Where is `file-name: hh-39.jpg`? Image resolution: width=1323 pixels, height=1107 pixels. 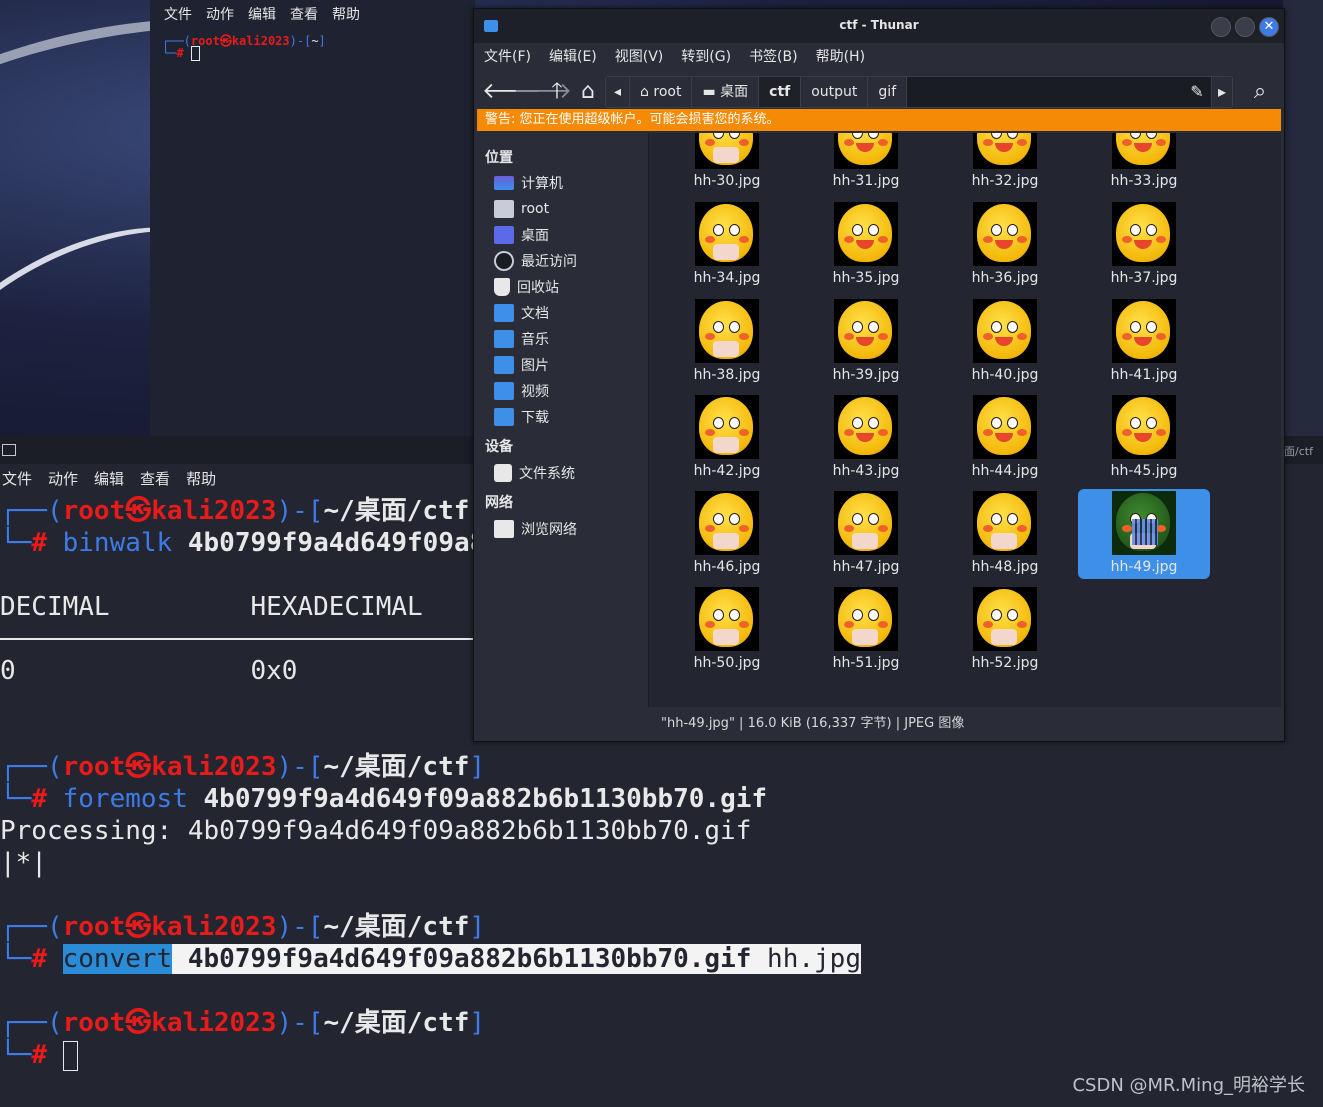 file-name: hh-39.jpg is located at coordinates (866, 375).